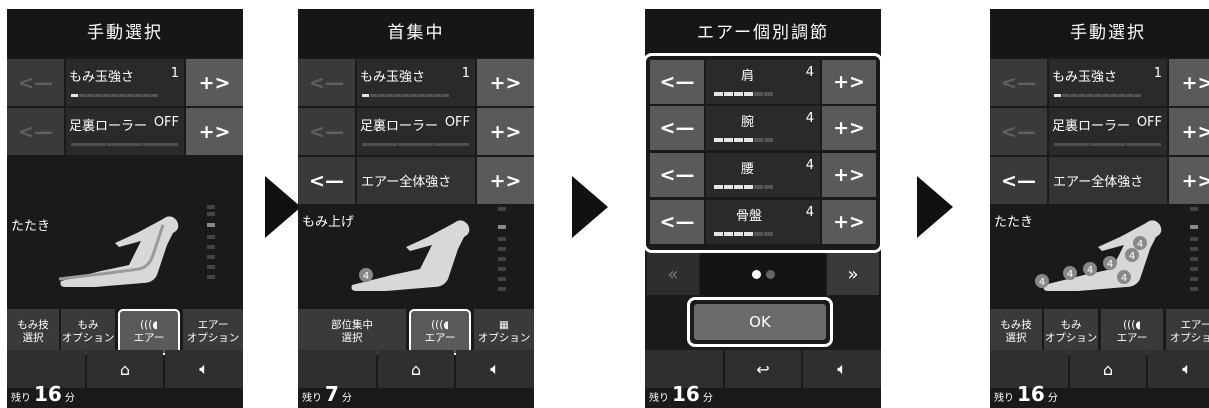  Describe the element at coordinates (118, 251) in the screenshot. I see `massage-chair-icon` at that location.